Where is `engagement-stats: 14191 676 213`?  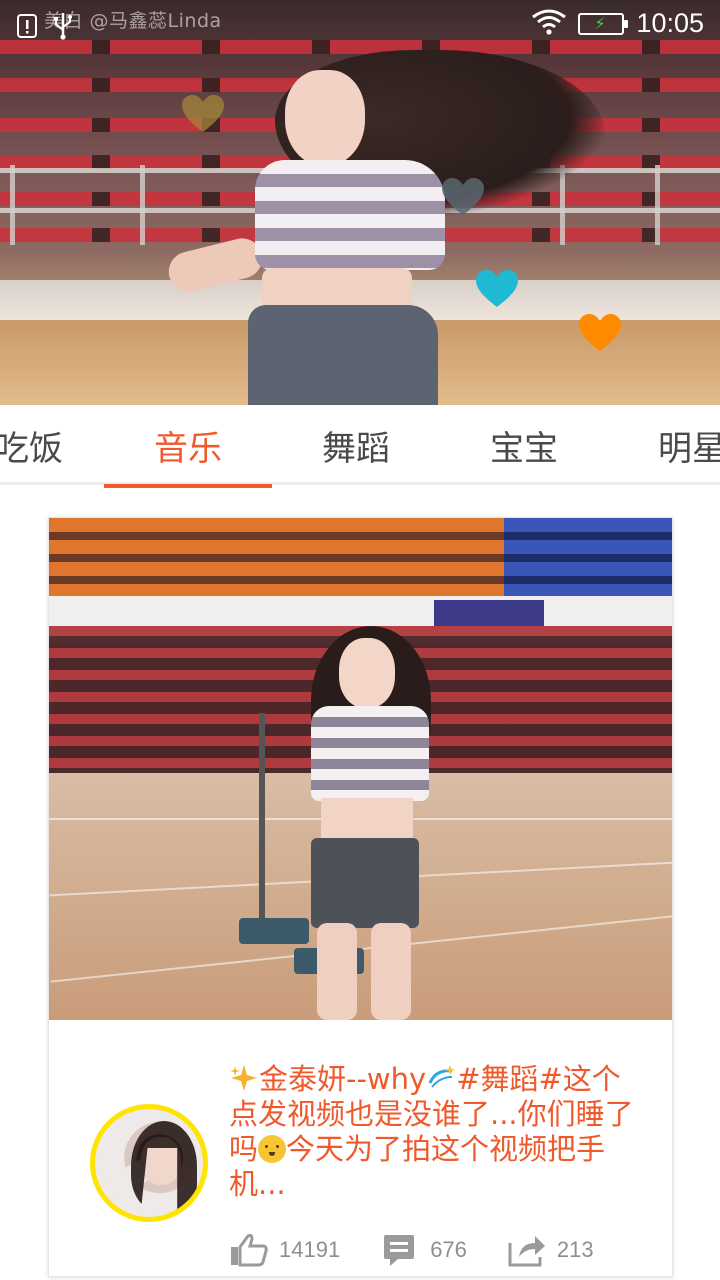 engagement-stats: 14191 676 213 is located at coordinates (439, 1250).